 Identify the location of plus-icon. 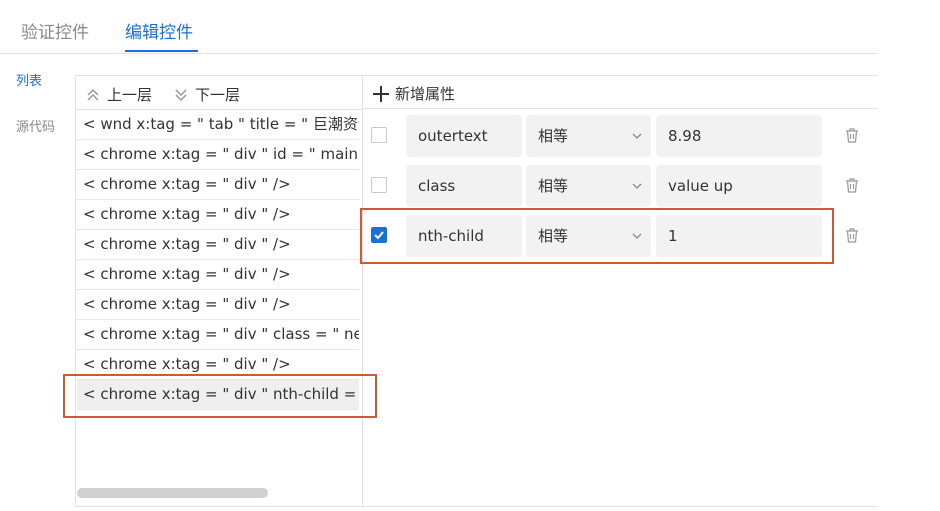
(381, 93).